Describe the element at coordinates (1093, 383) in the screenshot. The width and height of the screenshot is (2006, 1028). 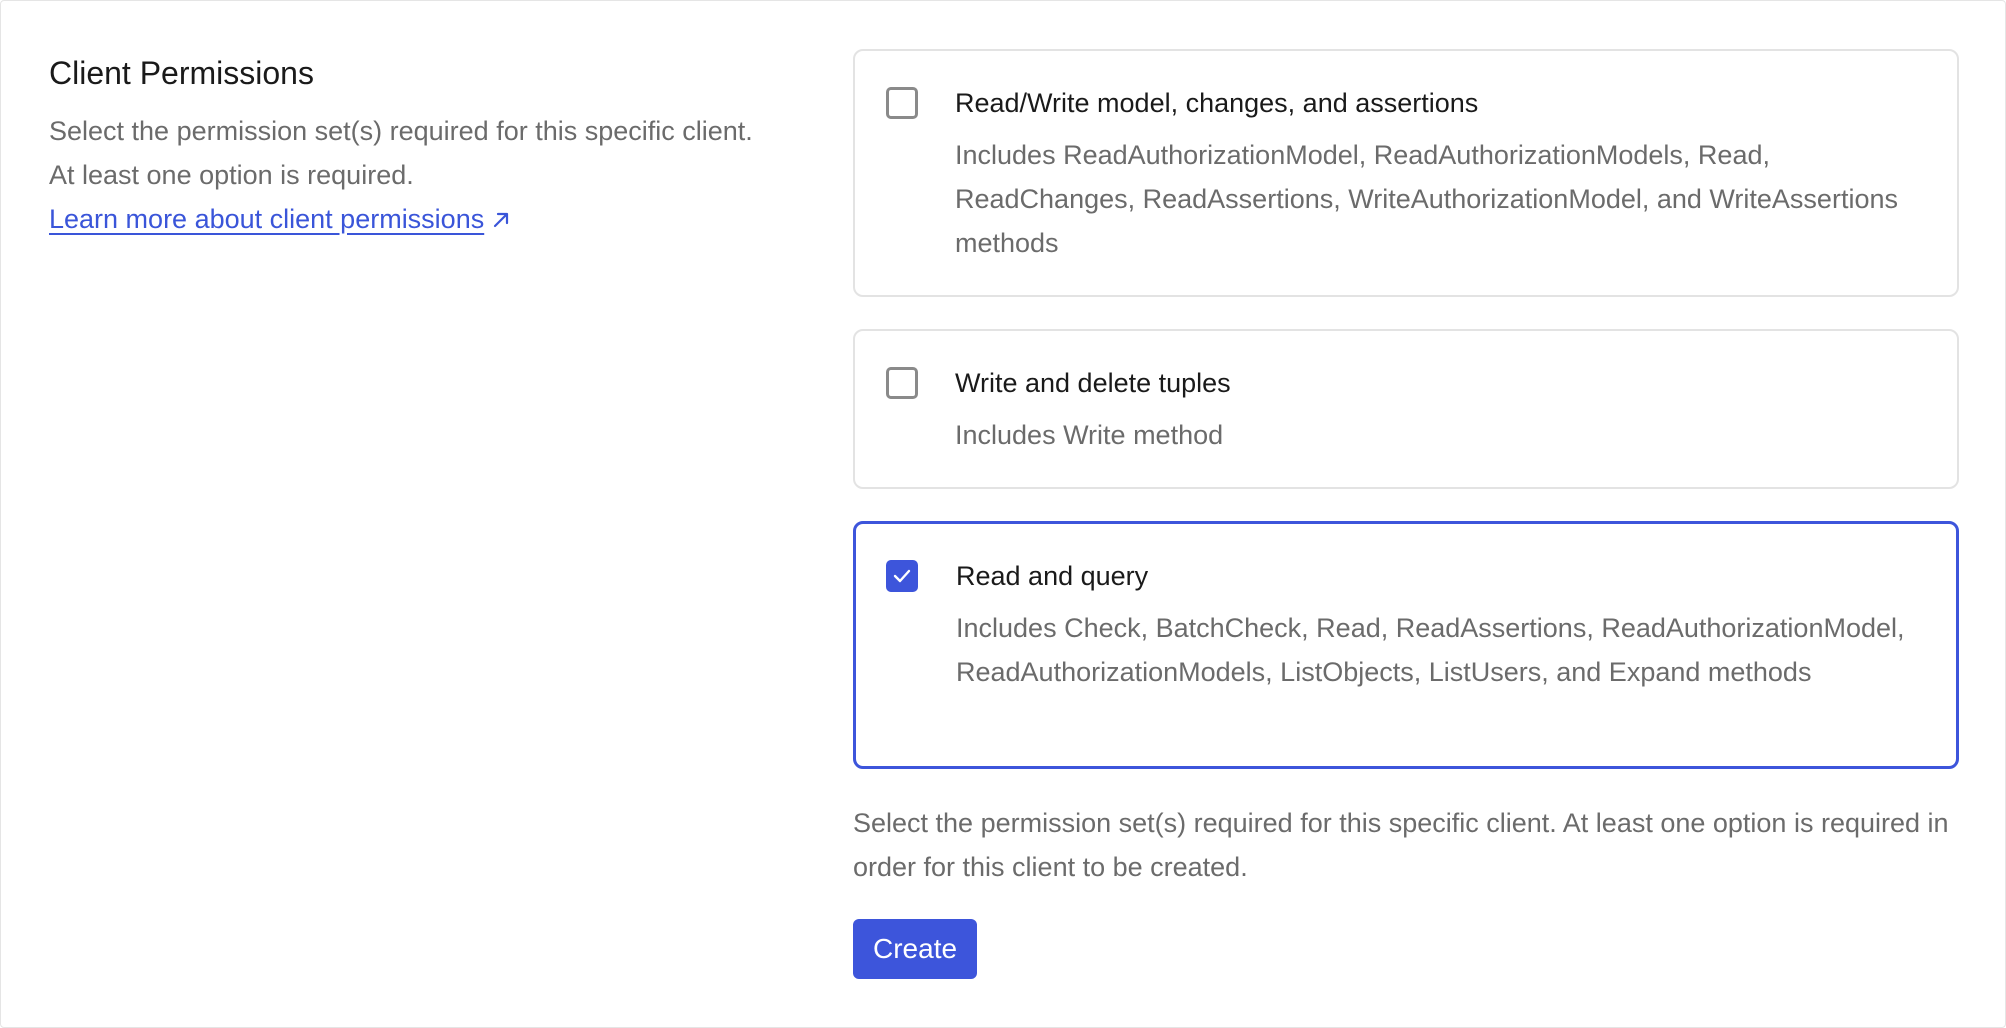
I see `option-title: Write and delete tuples` at that location.